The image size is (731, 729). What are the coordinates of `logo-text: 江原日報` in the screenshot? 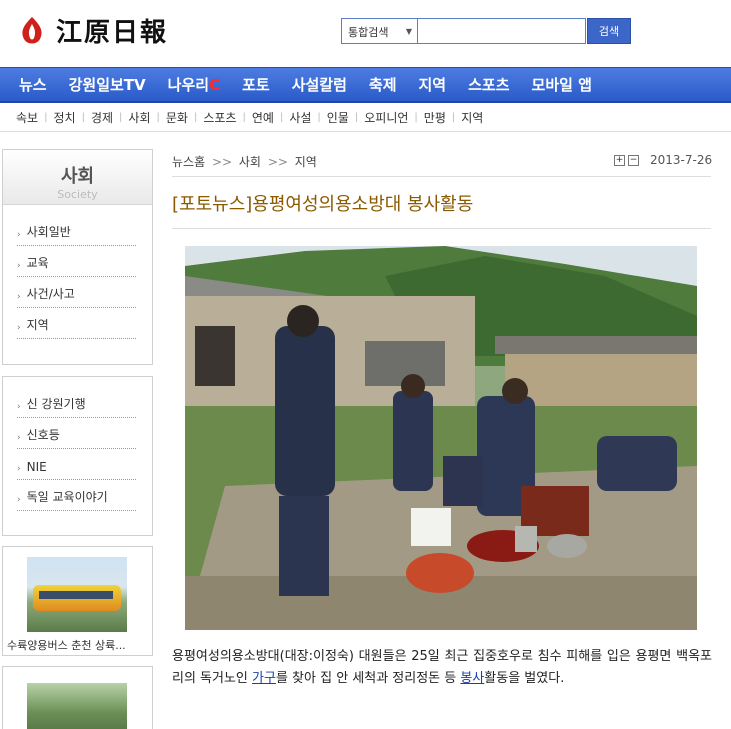 It's located at (112, 33).